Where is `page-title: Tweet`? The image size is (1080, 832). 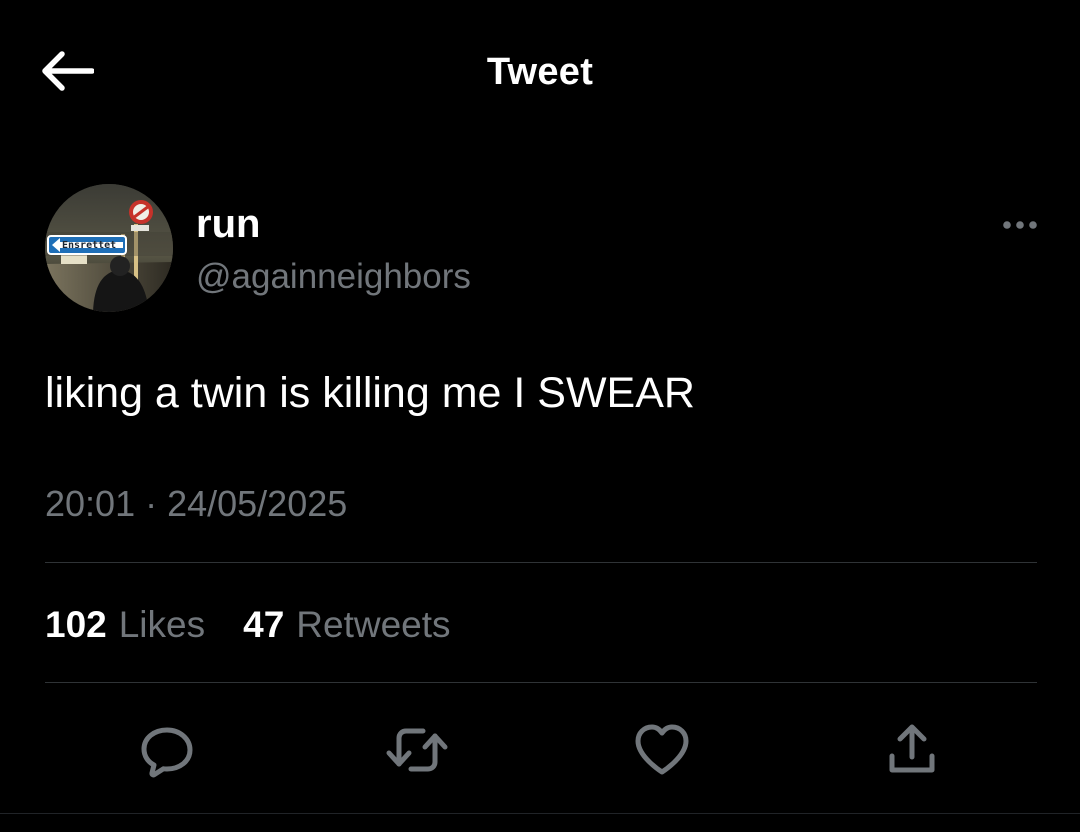 page-title: Tweet is located at coordinates (540, 72).